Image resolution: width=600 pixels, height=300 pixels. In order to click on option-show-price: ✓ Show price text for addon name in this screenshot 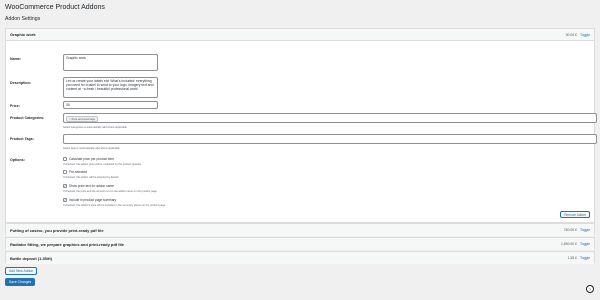, I will do `click(88, 186)`.